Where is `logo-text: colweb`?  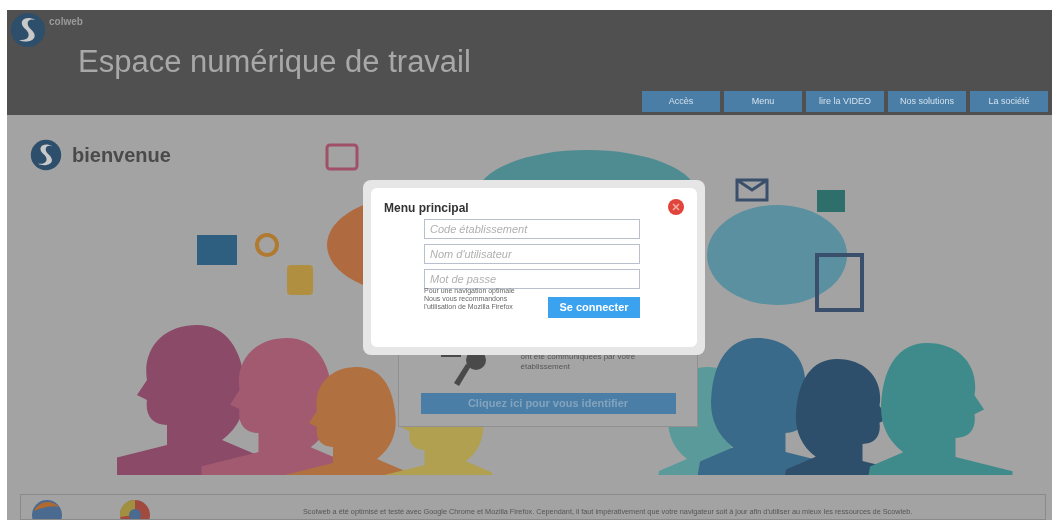
logo-text: colweb is located at coordinates (66, 22).